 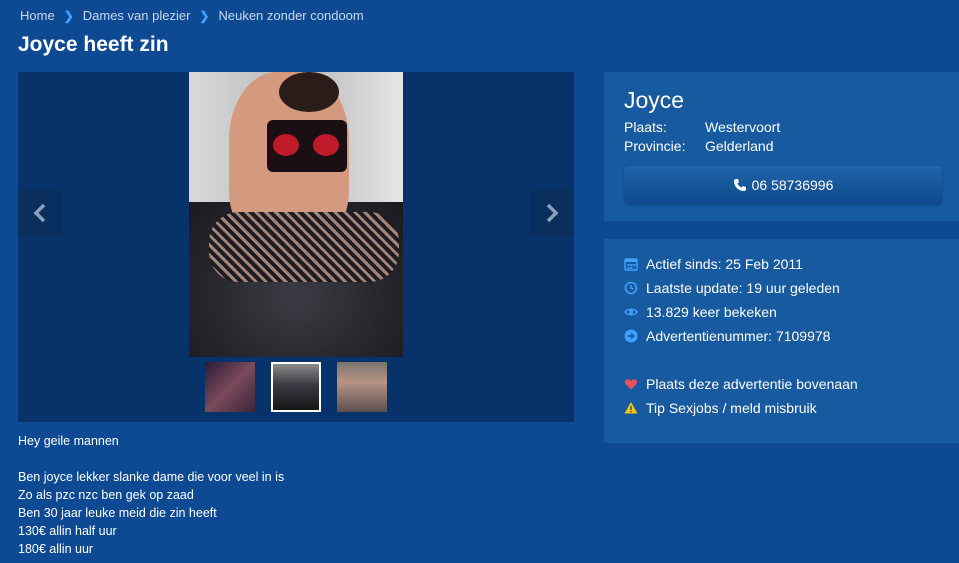 What do you see at coordinates (631, 264) in the screenshot?
I see `calendar-icon` at bounding box center [631, 264].